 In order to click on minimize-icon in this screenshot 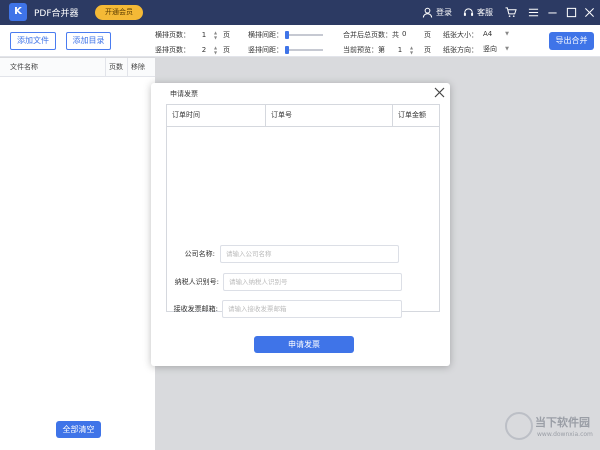, I will do `click(552, 12)`.